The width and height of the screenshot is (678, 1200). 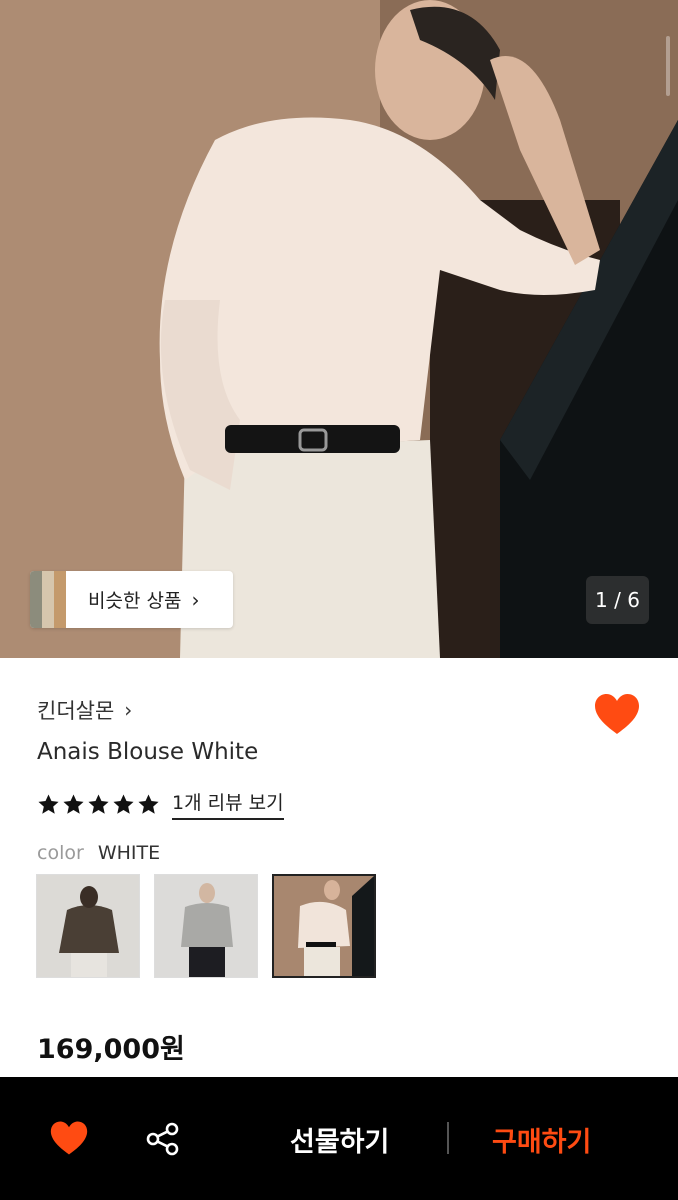 What do you see at coordinates (668, 66) in the screenshot?
I see `scroll-indicator` at bounding box center [668, 66].